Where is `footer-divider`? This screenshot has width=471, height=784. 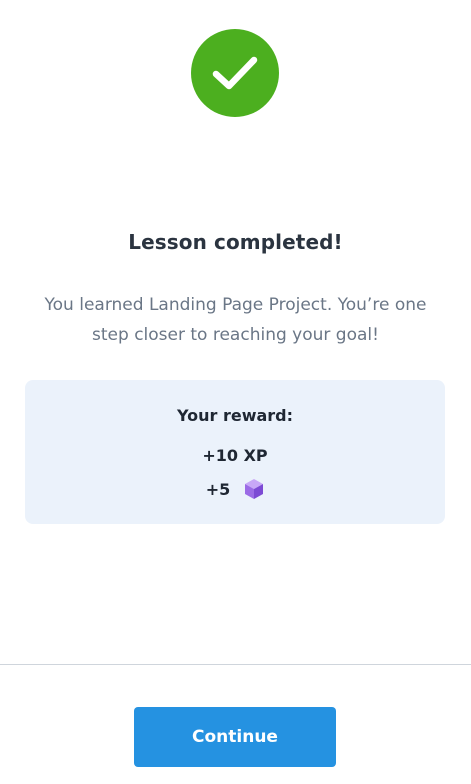 footer-divider is located at coordinates (235, 664).